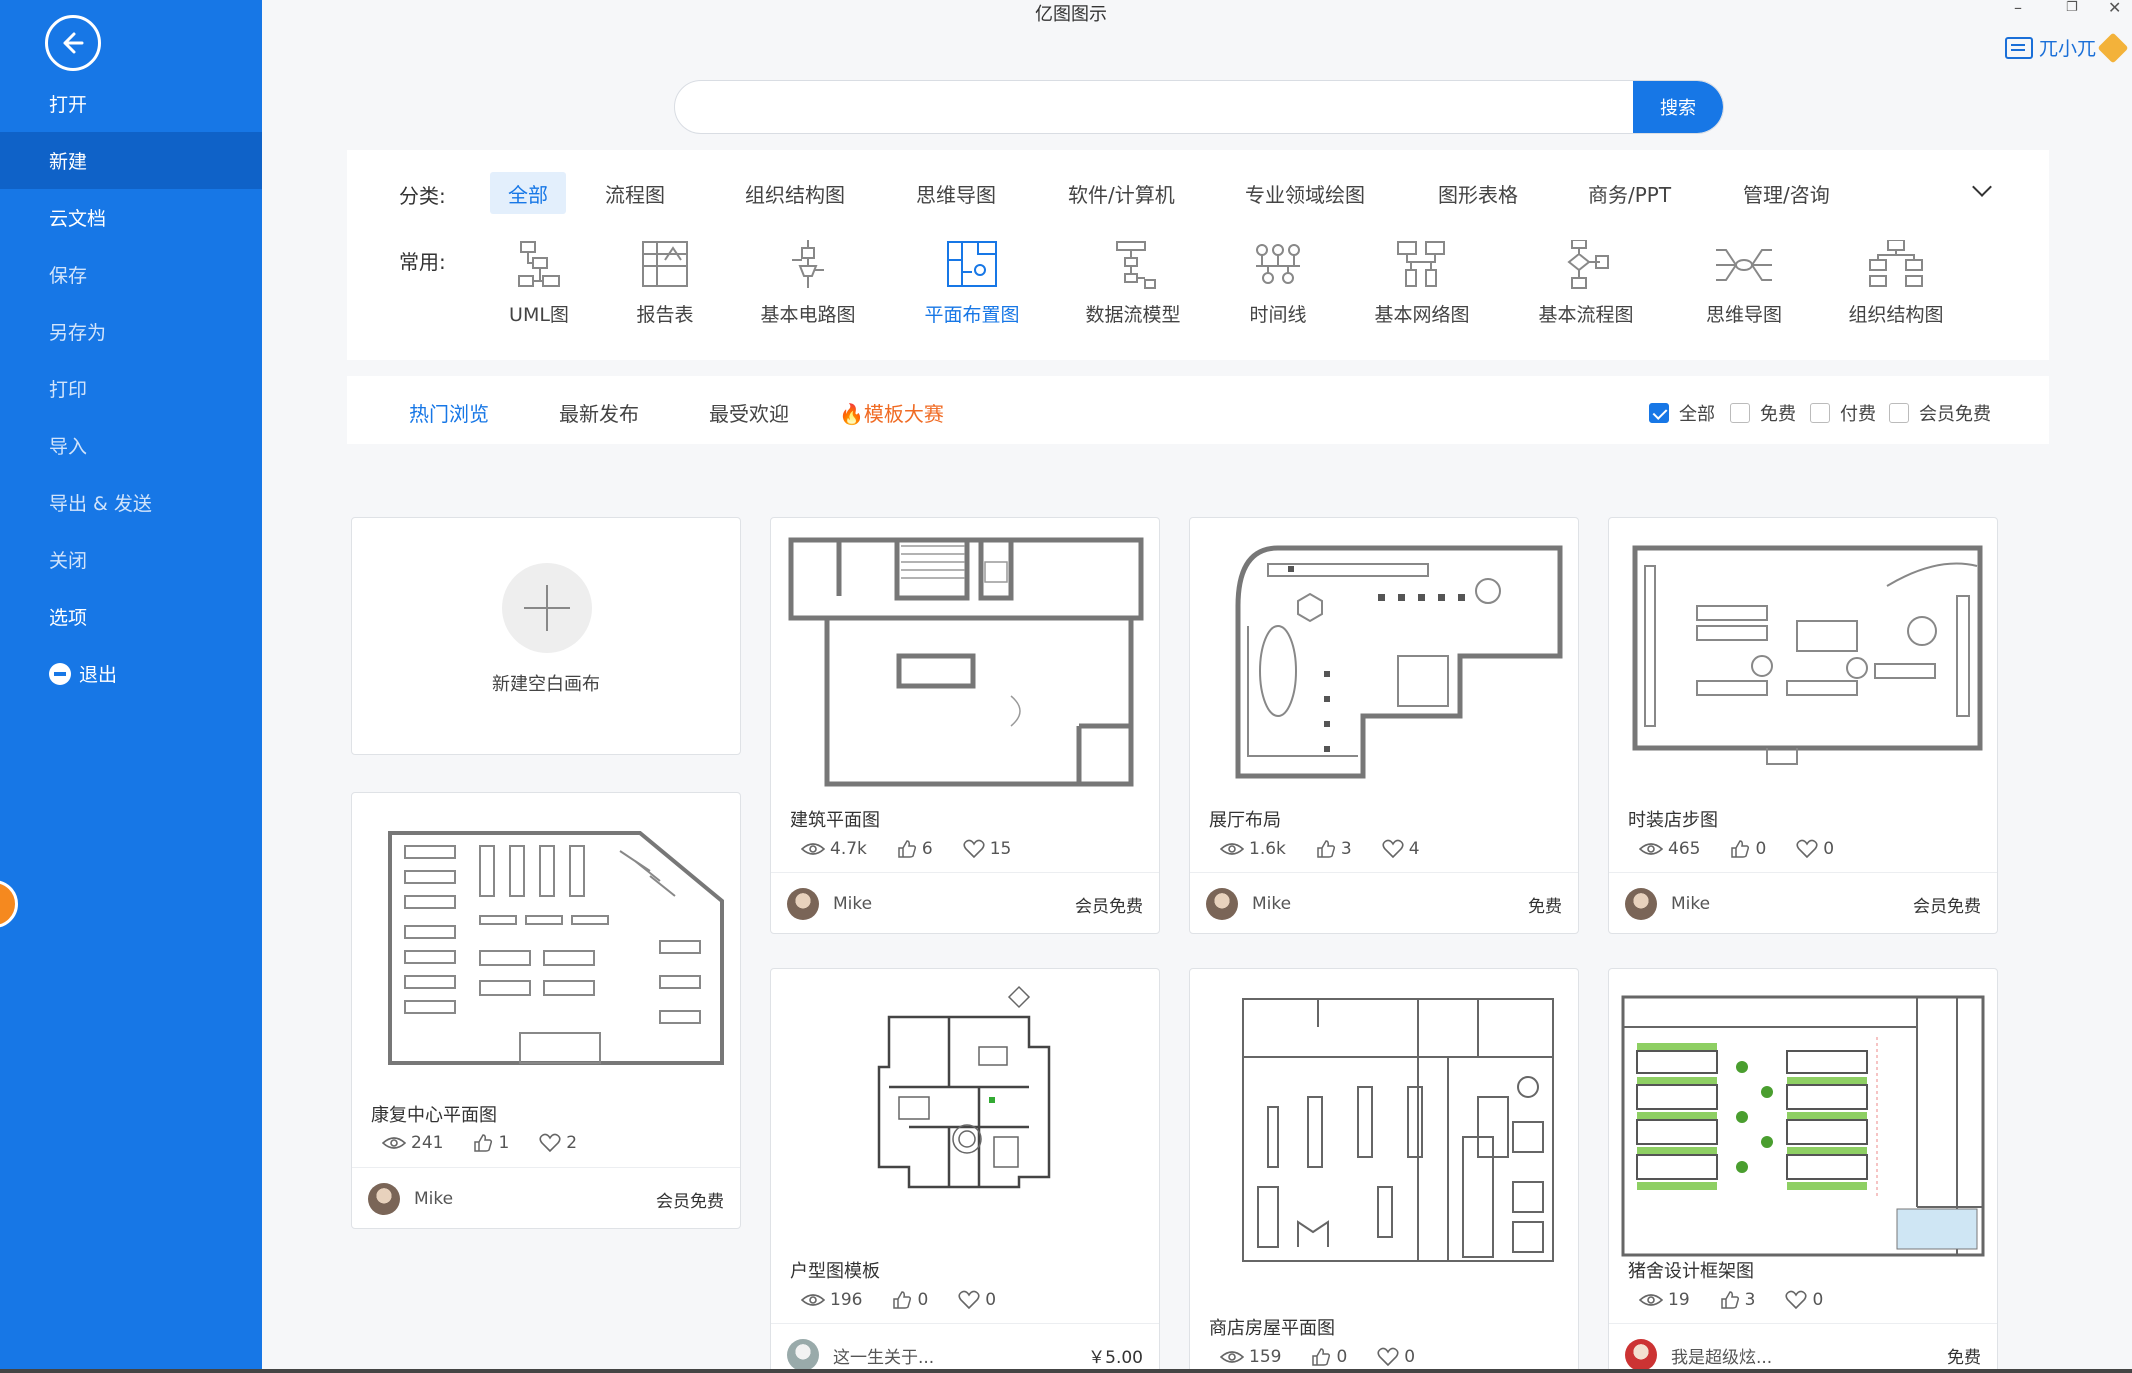  I want to click on category-flowchart: 流程图, so click(635, 193).